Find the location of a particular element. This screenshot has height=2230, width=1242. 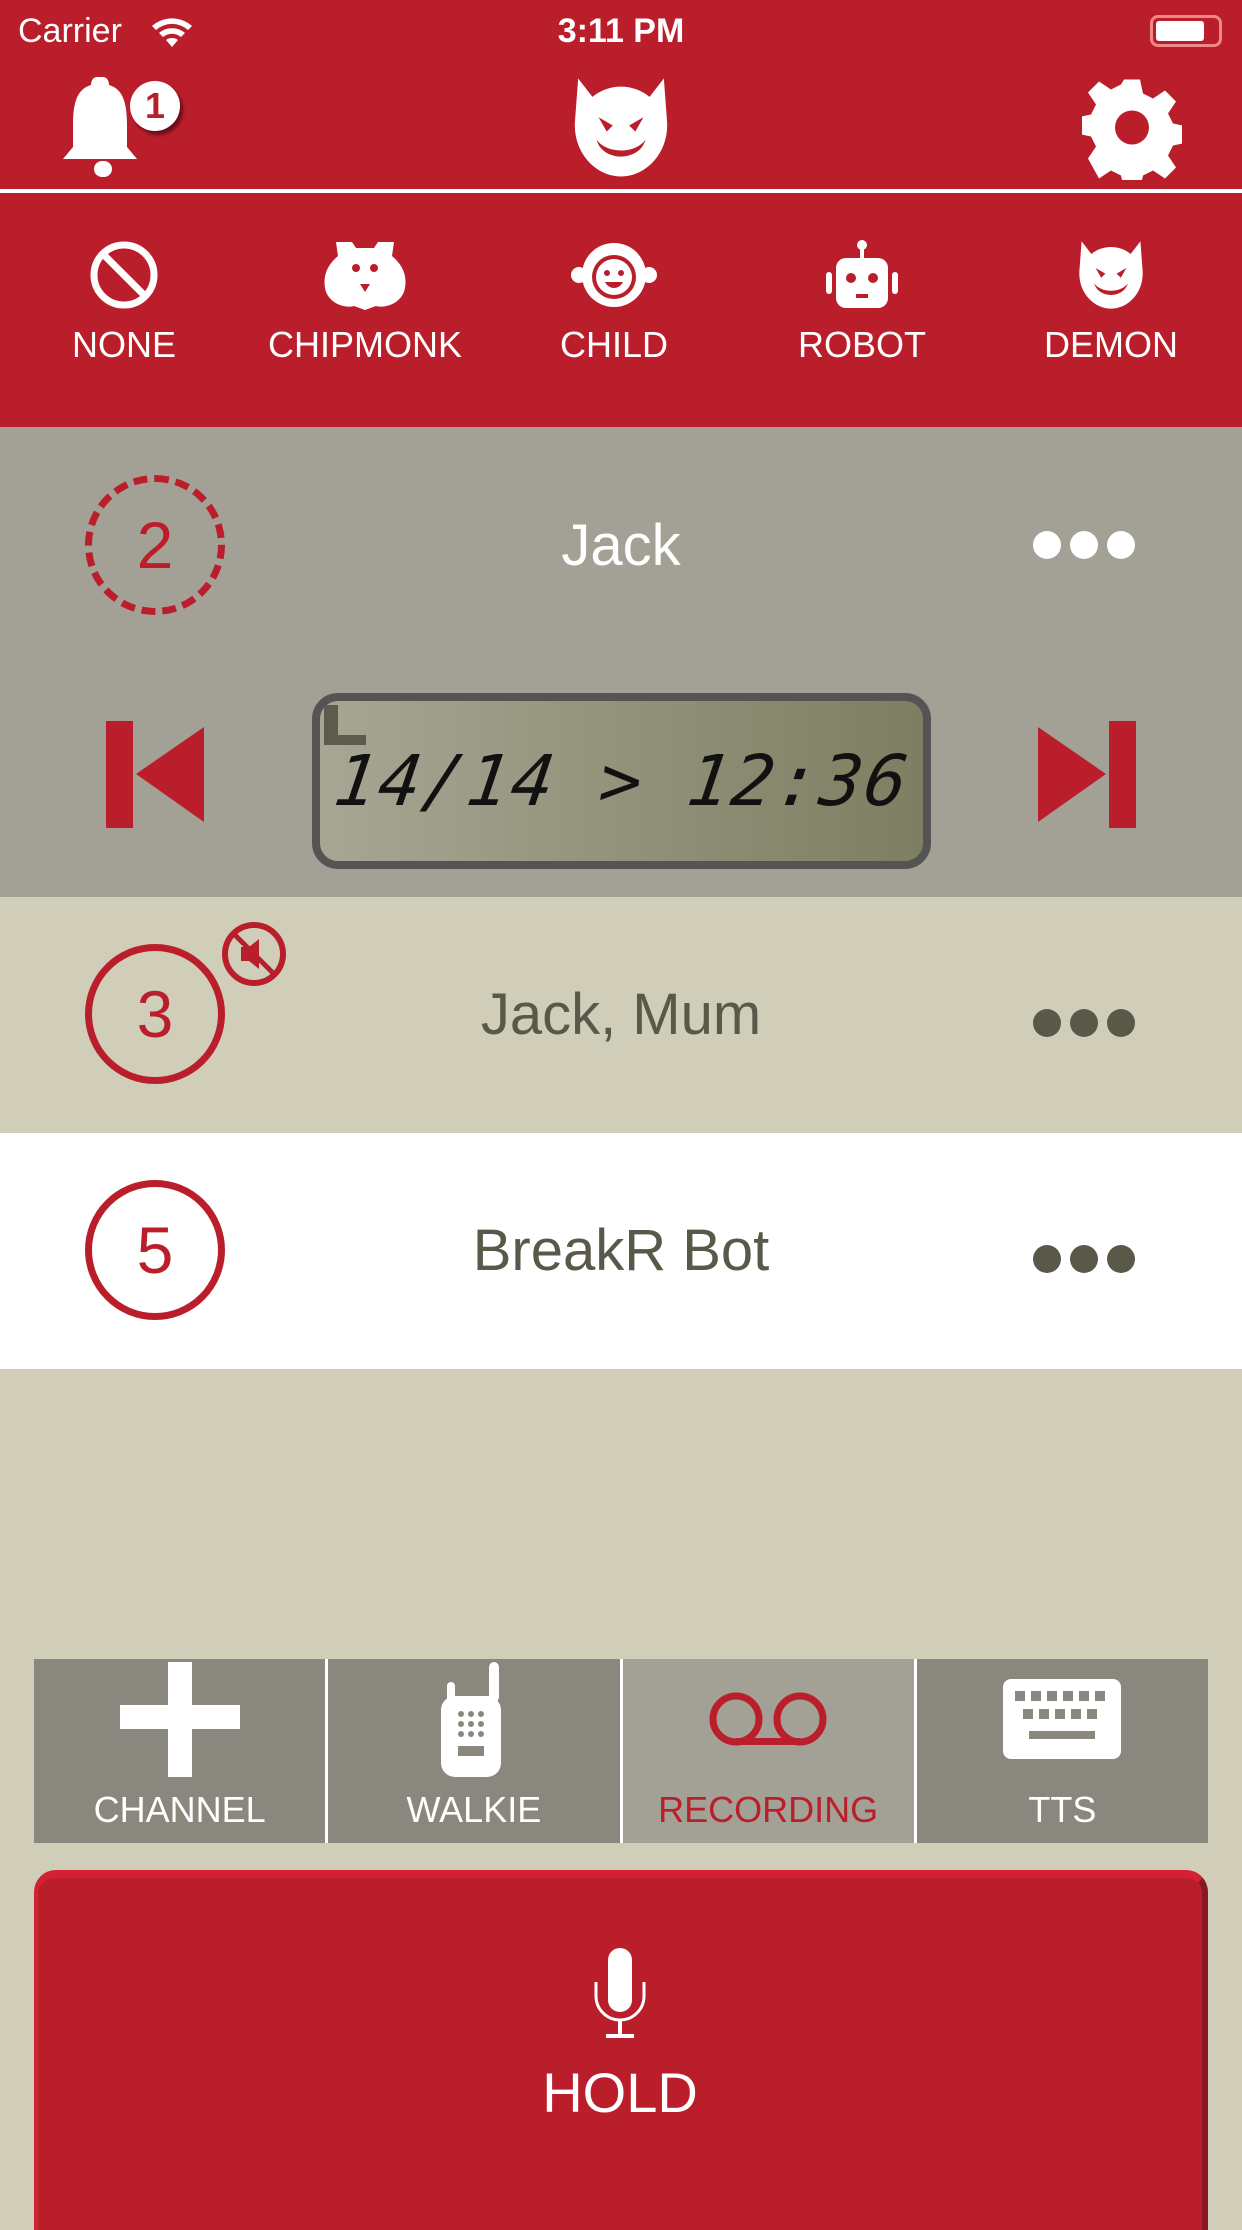

voice-robot: ROBOT is located at coordinates (862, 303).